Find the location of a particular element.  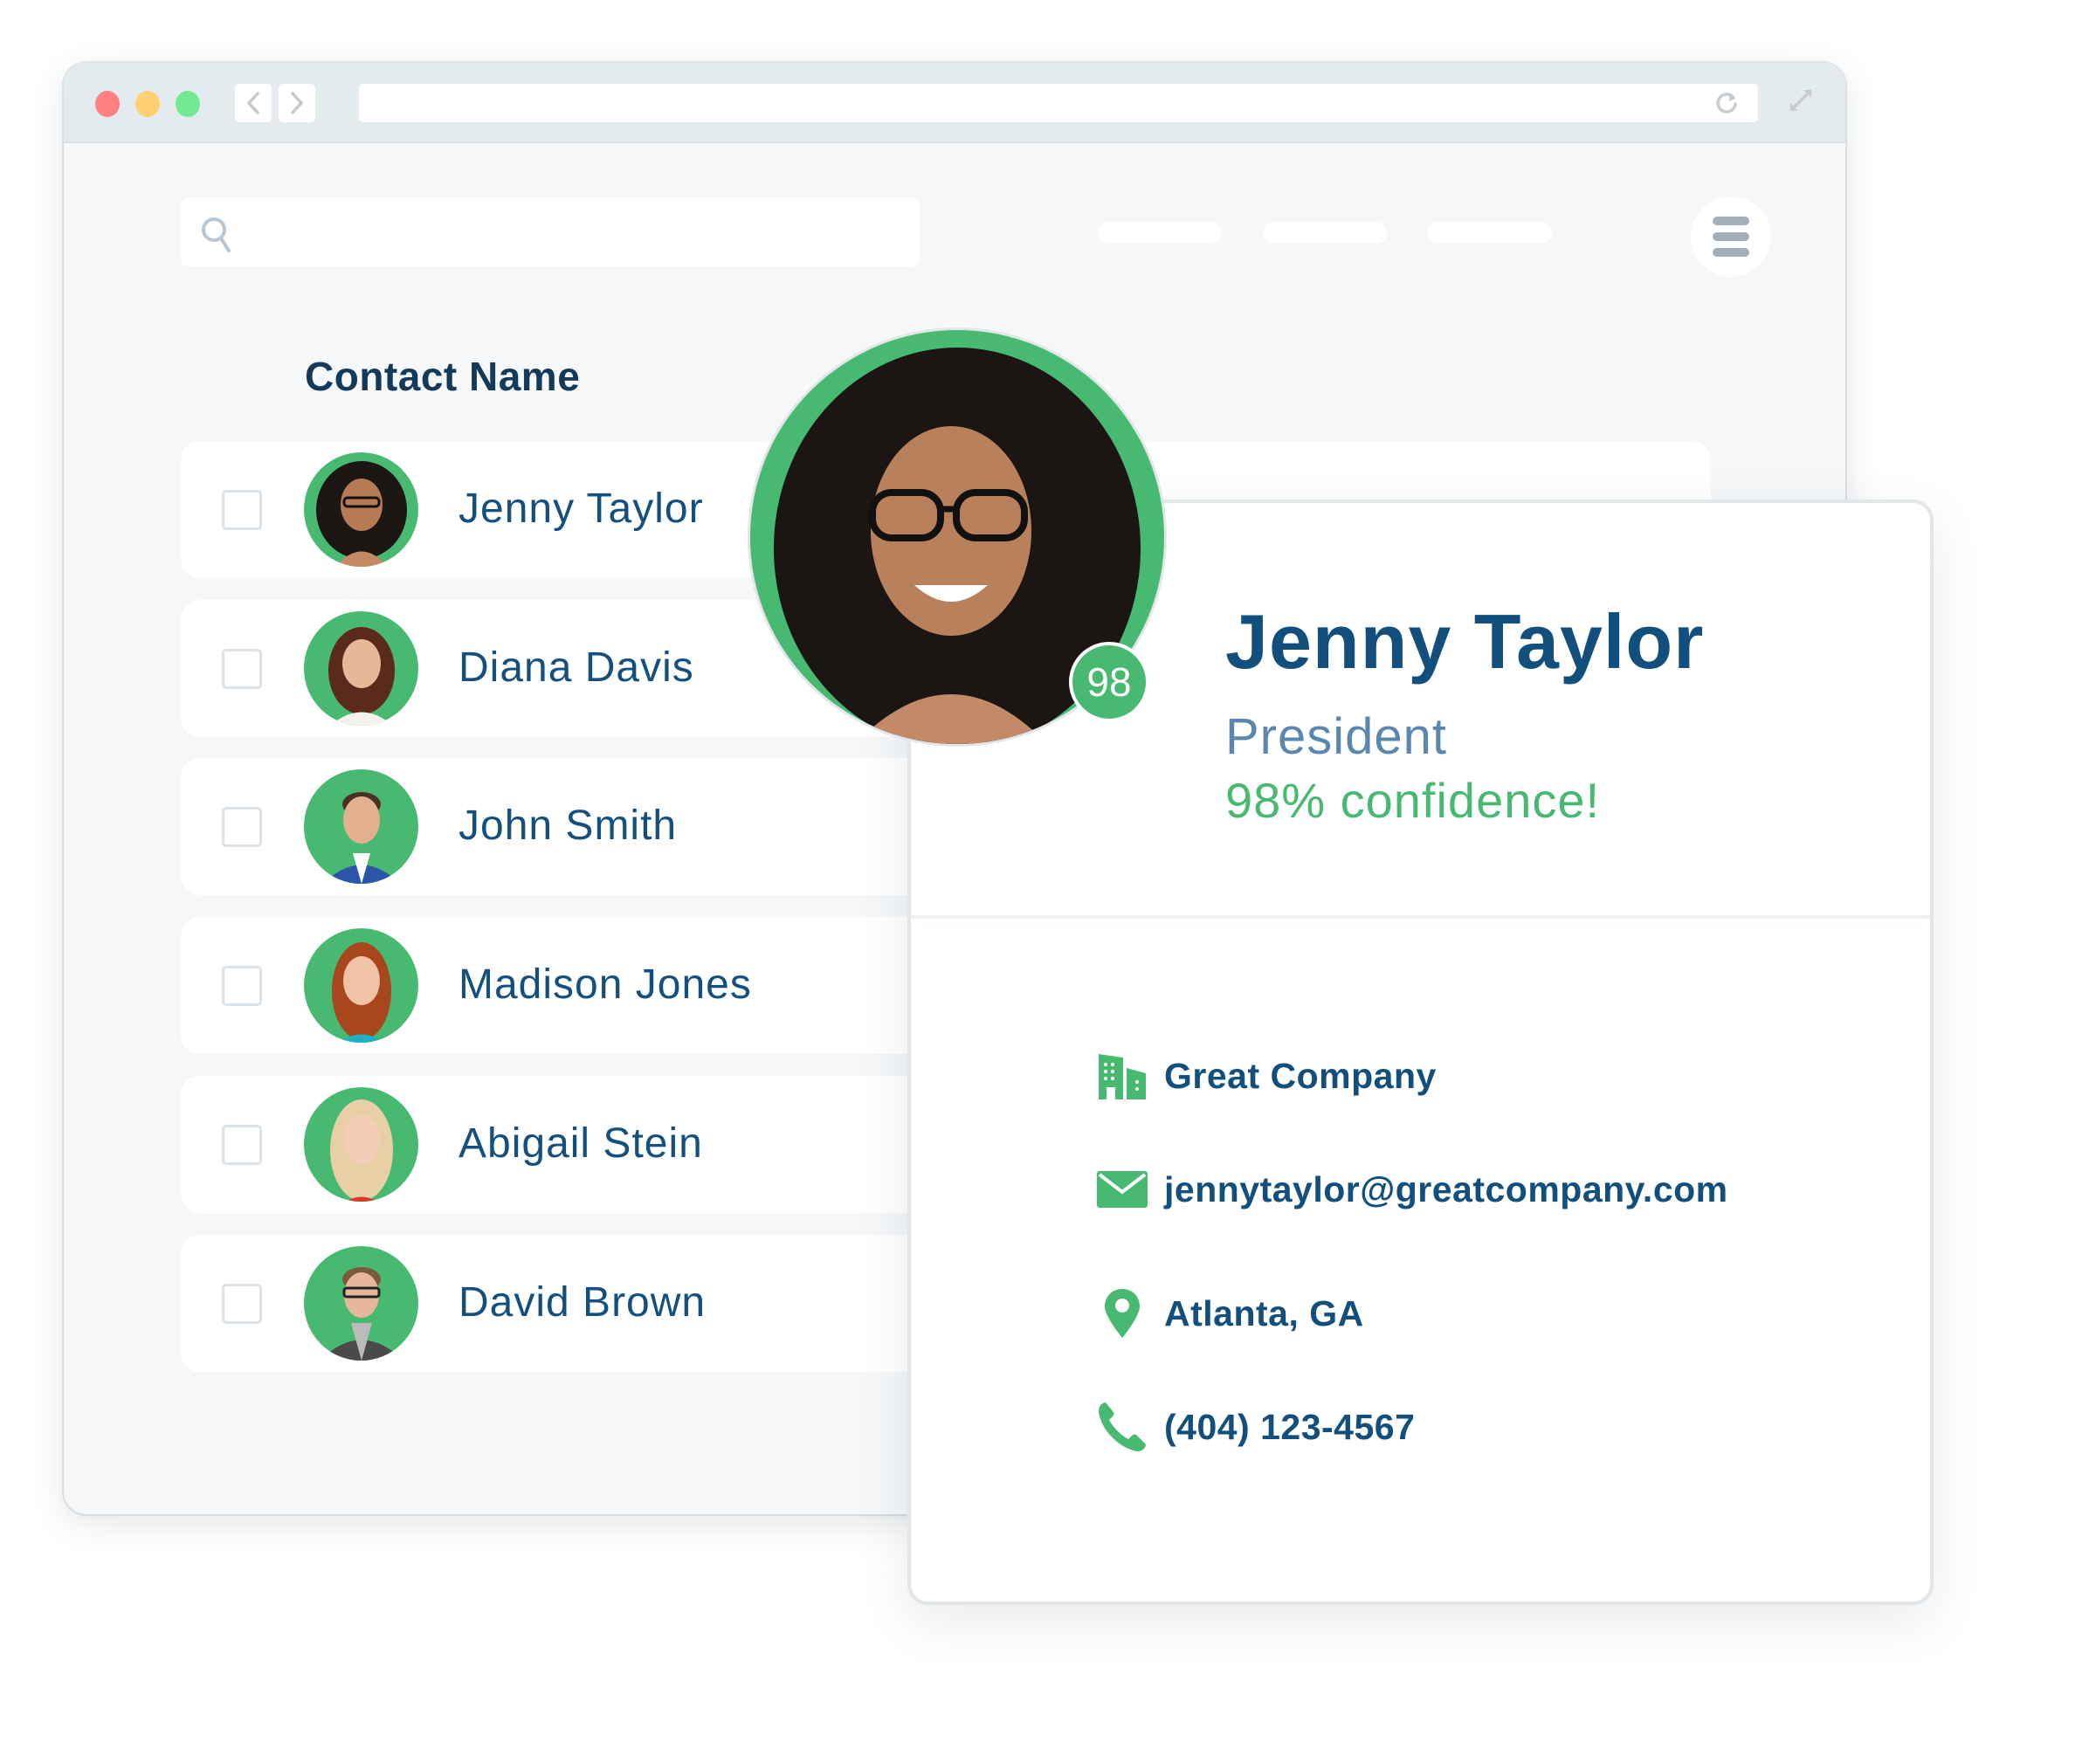

maximize-window-button is located at coordinates (188, 104).